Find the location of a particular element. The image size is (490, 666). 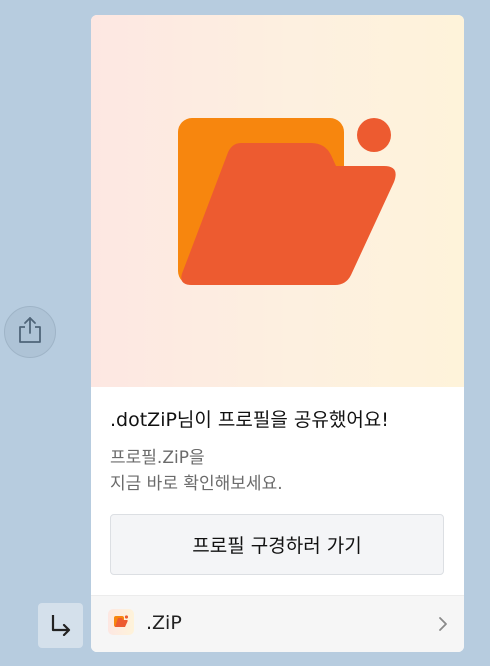

app-folder-icon is located at coordinates (121, 622).